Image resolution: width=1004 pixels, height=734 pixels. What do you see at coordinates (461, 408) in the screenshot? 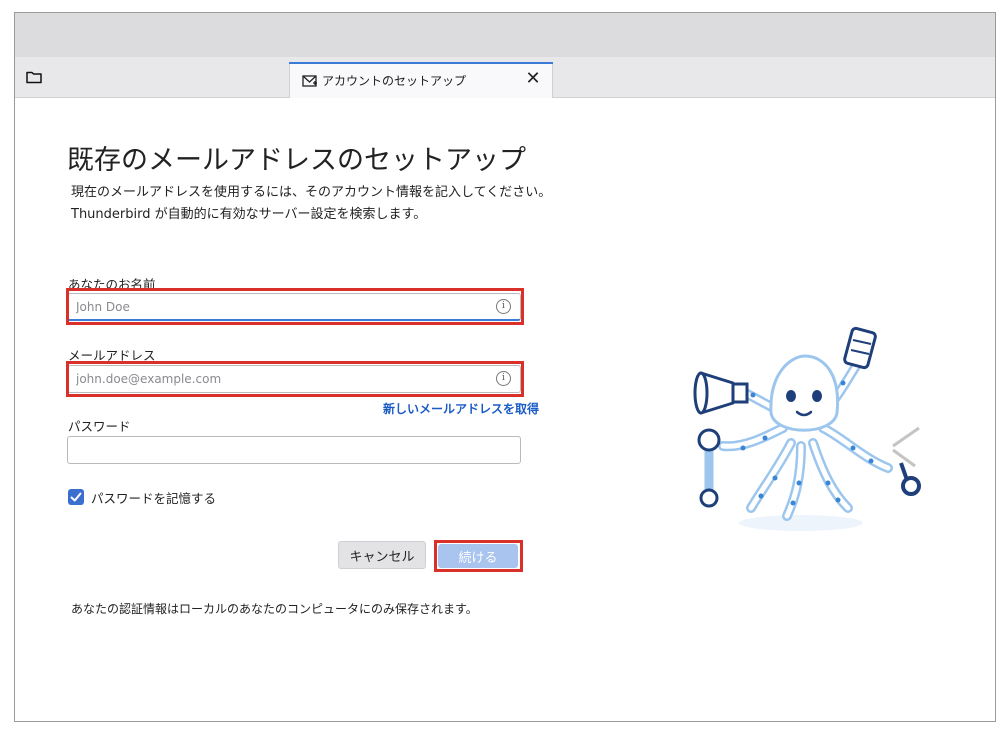
I see `get-new-email-link: 新しいメールアドレスを取得` at bounding box center [461, 408].